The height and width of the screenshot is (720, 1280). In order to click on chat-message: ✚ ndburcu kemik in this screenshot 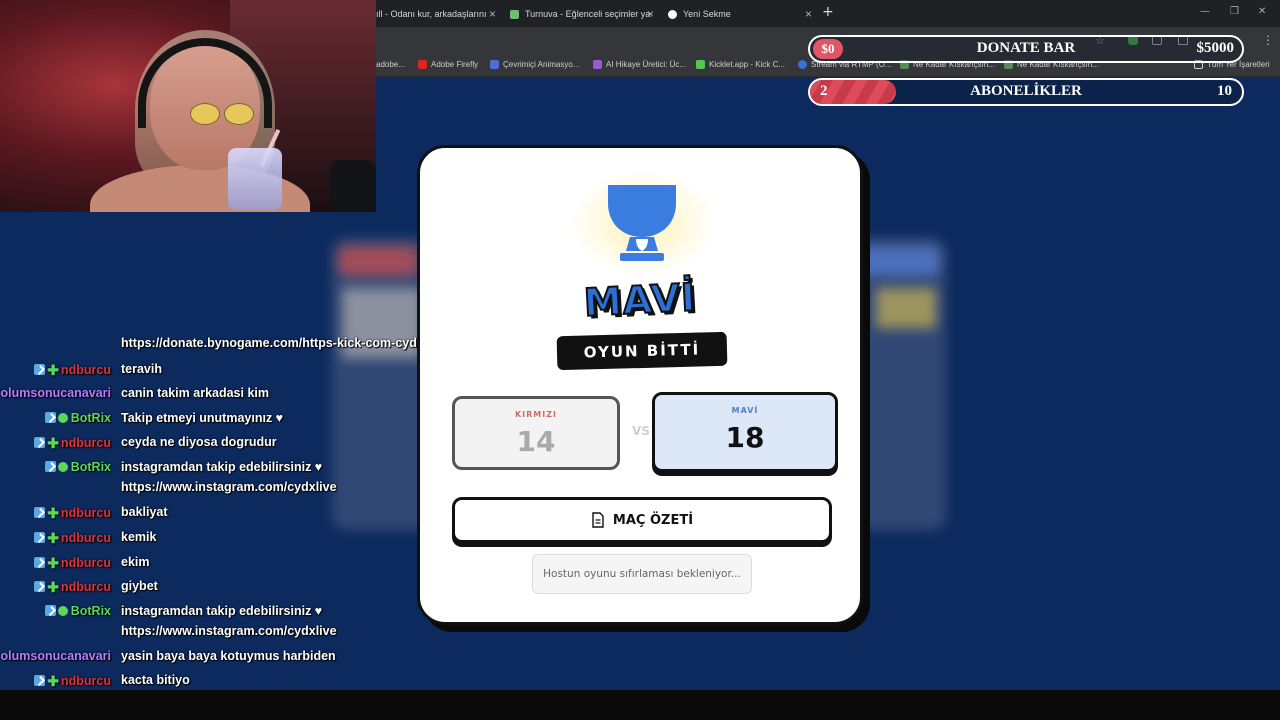, I will do `click(220, 539)`.